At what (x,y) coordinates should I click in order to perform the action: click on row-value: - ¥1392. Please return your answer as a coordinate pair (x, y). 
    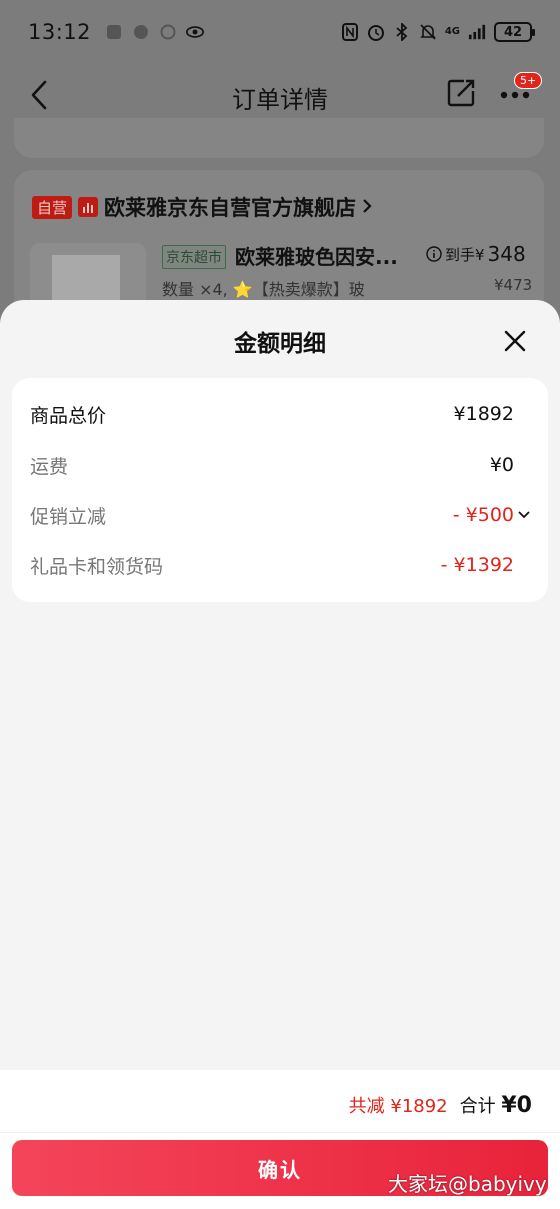
    Looking at the image, I should click on (477, 565).